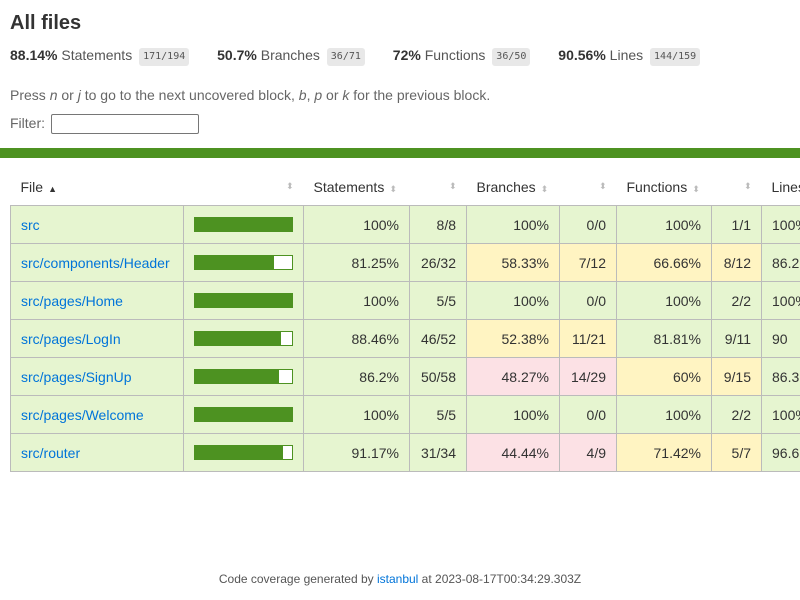  What do you see at coordinates (736, 414) in the screenshot?
I see `functions-frac-cell: 2/2` at bounding box center [736, 414].